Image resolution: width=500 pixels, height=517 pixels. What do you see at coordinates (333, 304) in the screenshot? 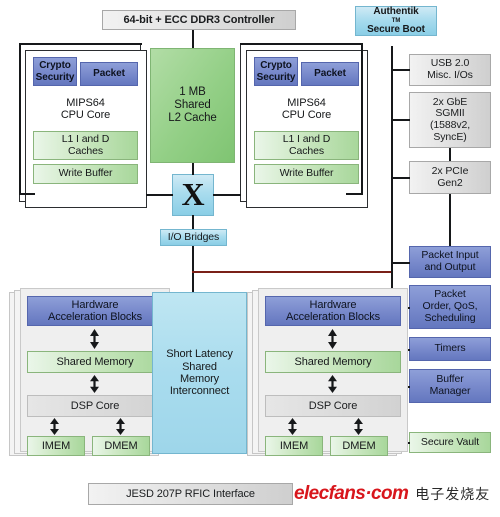
I see `hw-accel-right-line1: Hardware` at bounding box center [333, 304].